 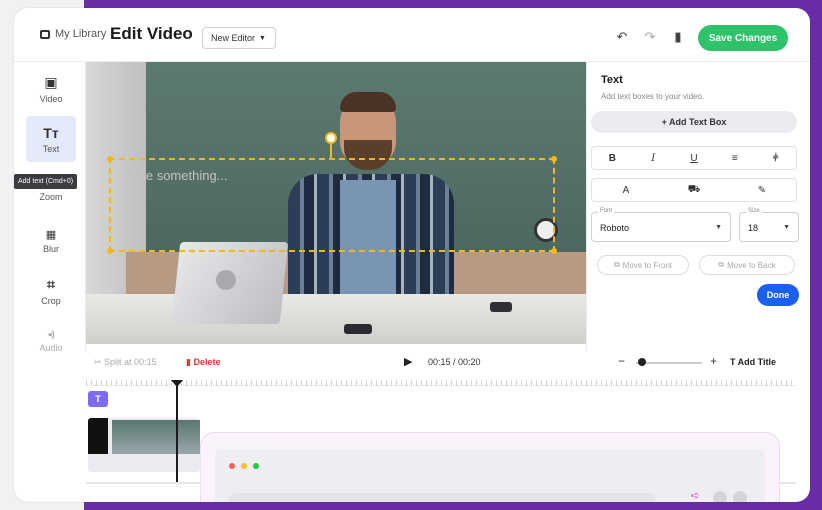 What do you see at coordinates (653, 158) in the screenshot?
I see `italic-button: I` at bounding box center [653, 158].